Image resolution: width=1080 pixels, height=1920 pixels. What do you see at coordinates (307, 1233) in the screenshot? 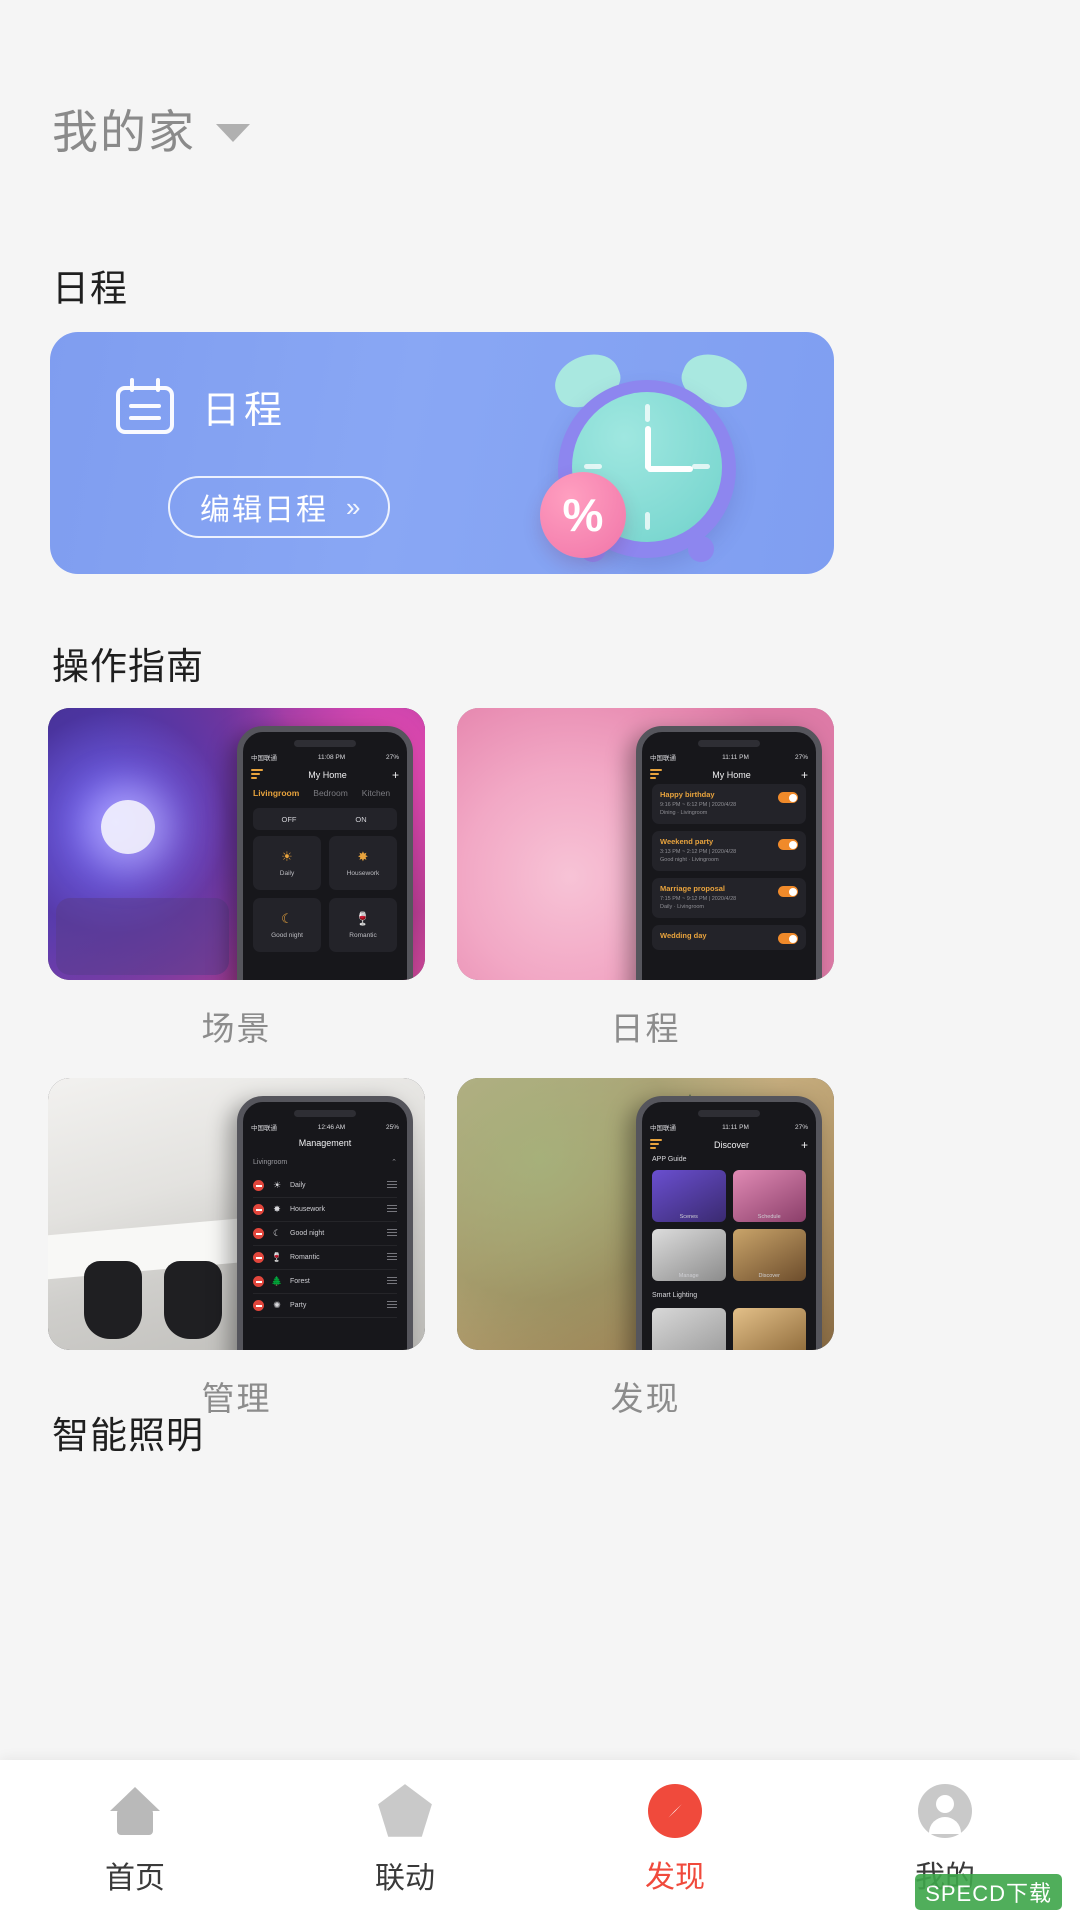
I see `management-row-label: Good night` at bounding box center [307, 1233].